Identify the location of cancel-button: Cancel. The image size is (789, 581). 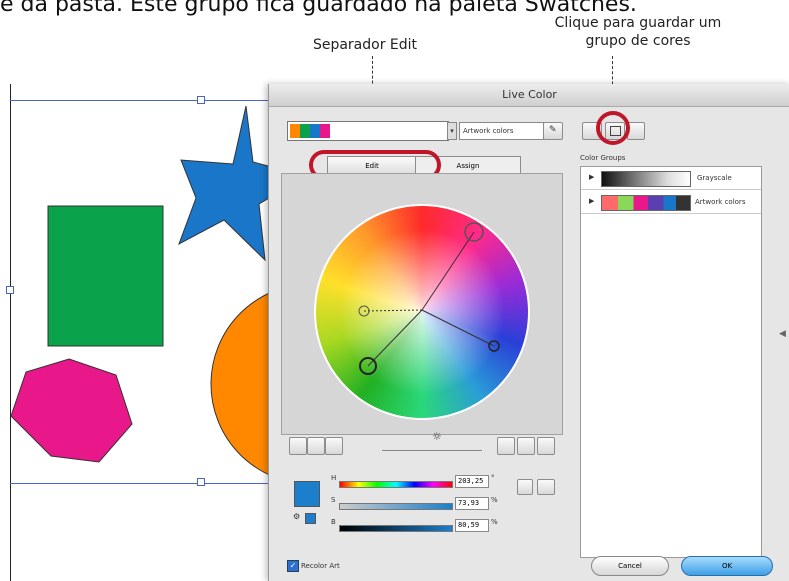
(630, 566).